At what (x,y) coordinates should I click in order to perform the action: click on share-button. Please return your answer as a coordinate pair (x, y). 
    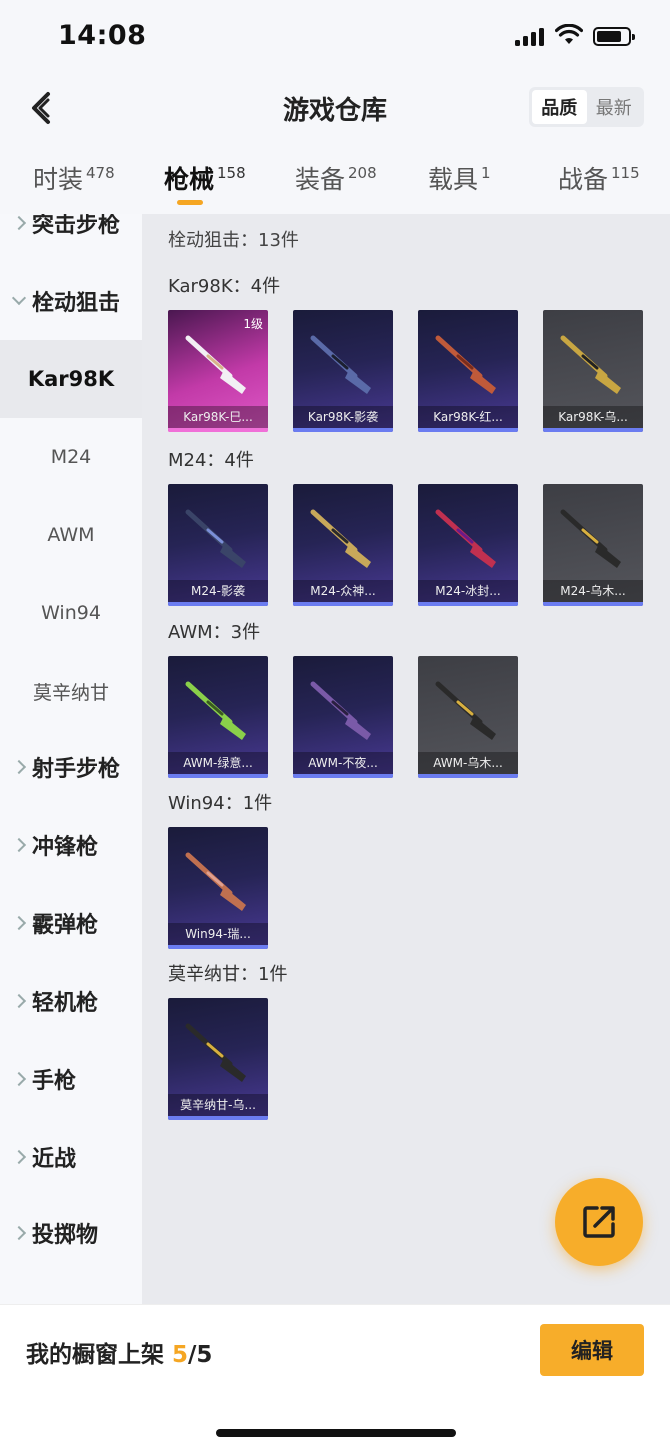
    Looking at the image, I should click on (599, 1222).